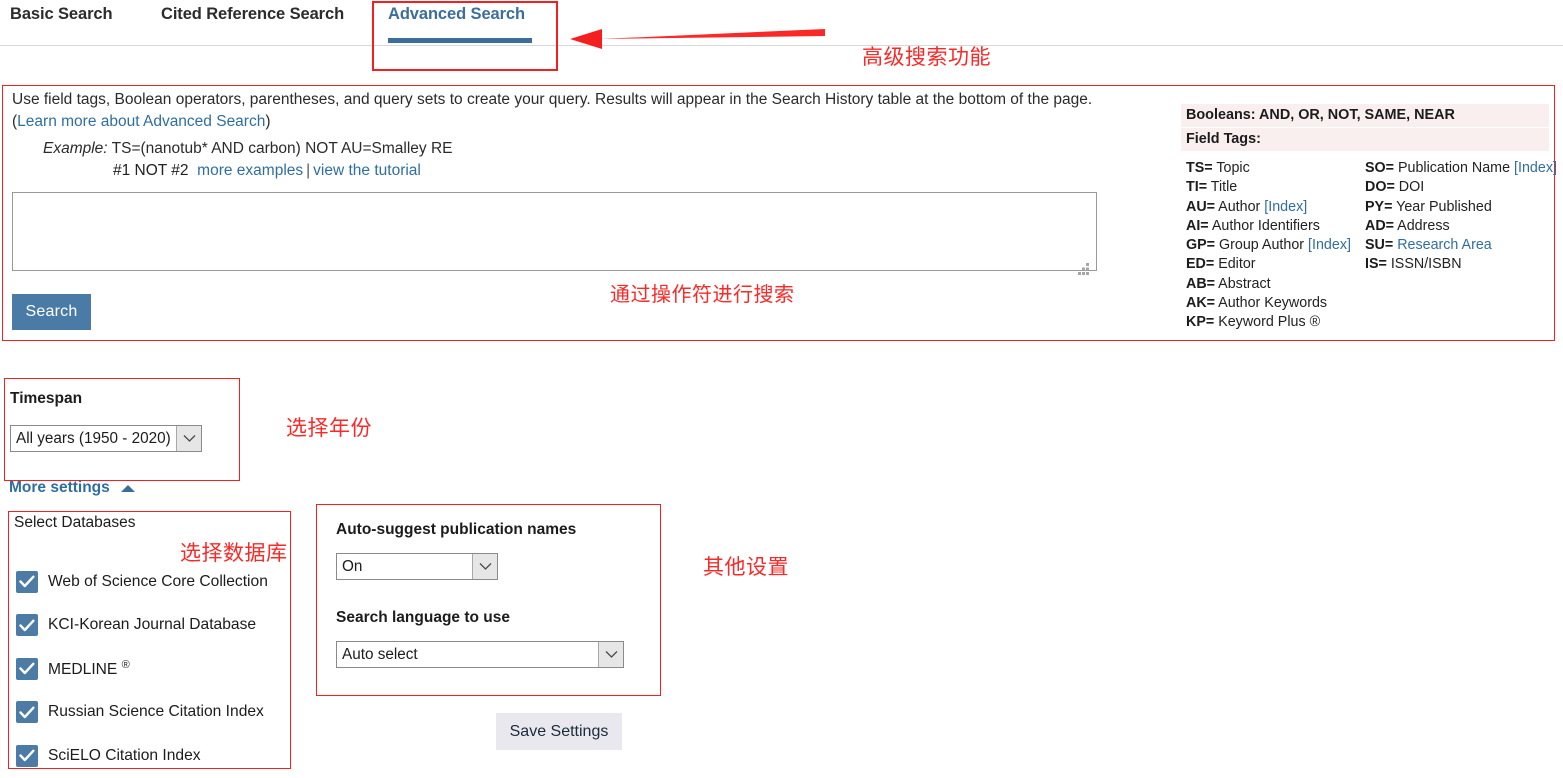  Describe the element at coordinates (125, 664) in the screenshot. I see `registered-trademark-icon: ®` at that location.